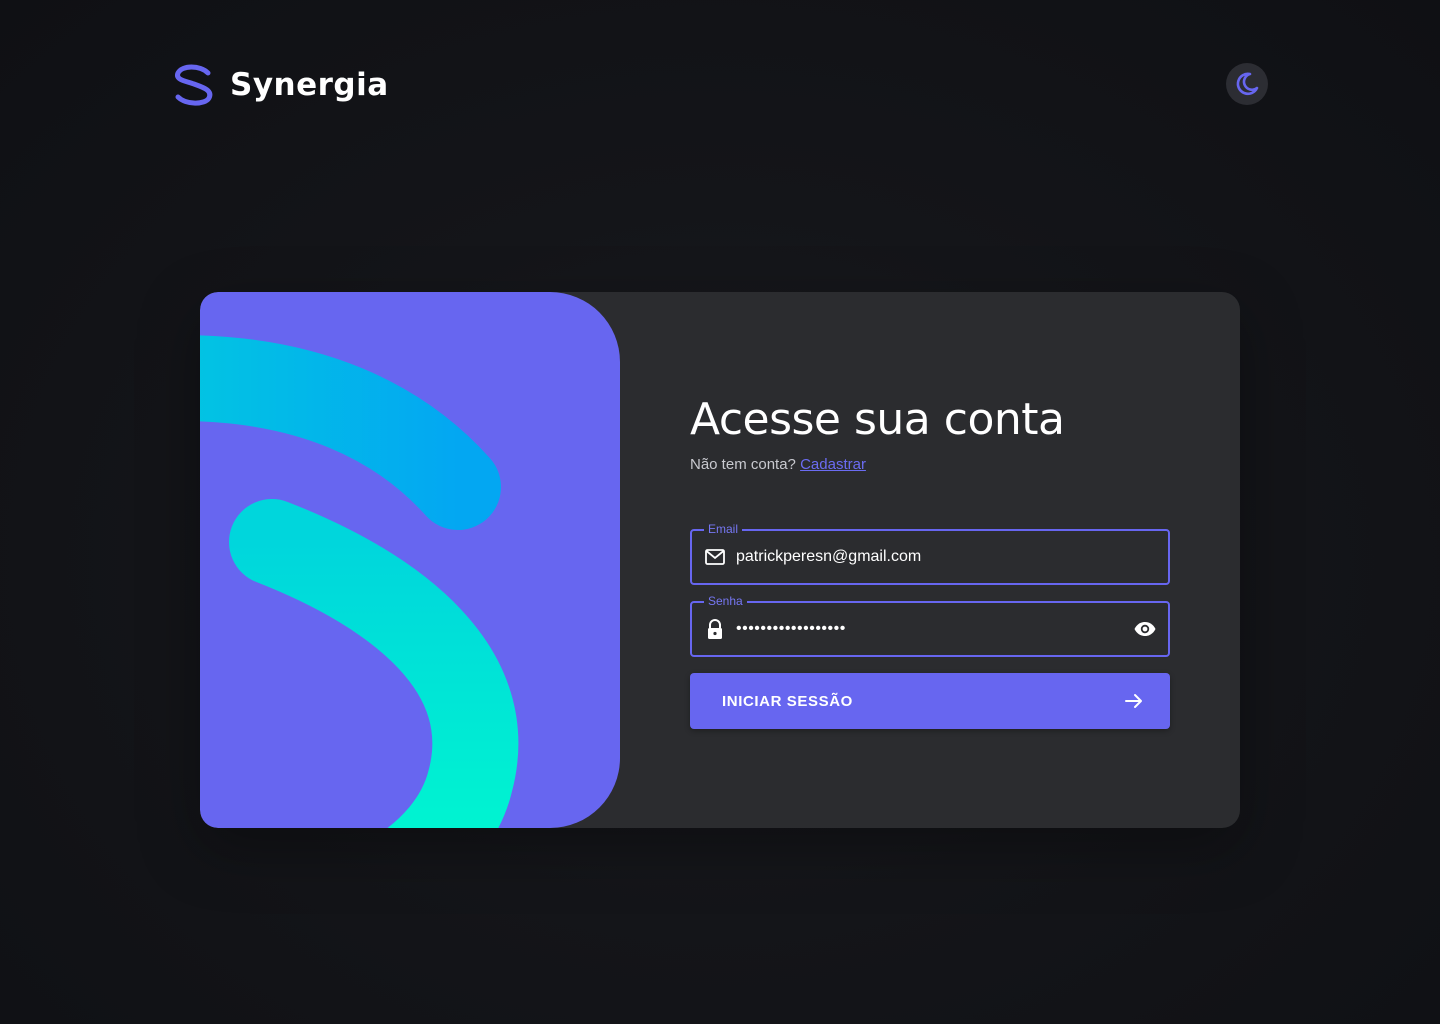 The height and width of the screenshot is (1024, 1440). I want to click on synergia-logo-icon, so click(194, 85).